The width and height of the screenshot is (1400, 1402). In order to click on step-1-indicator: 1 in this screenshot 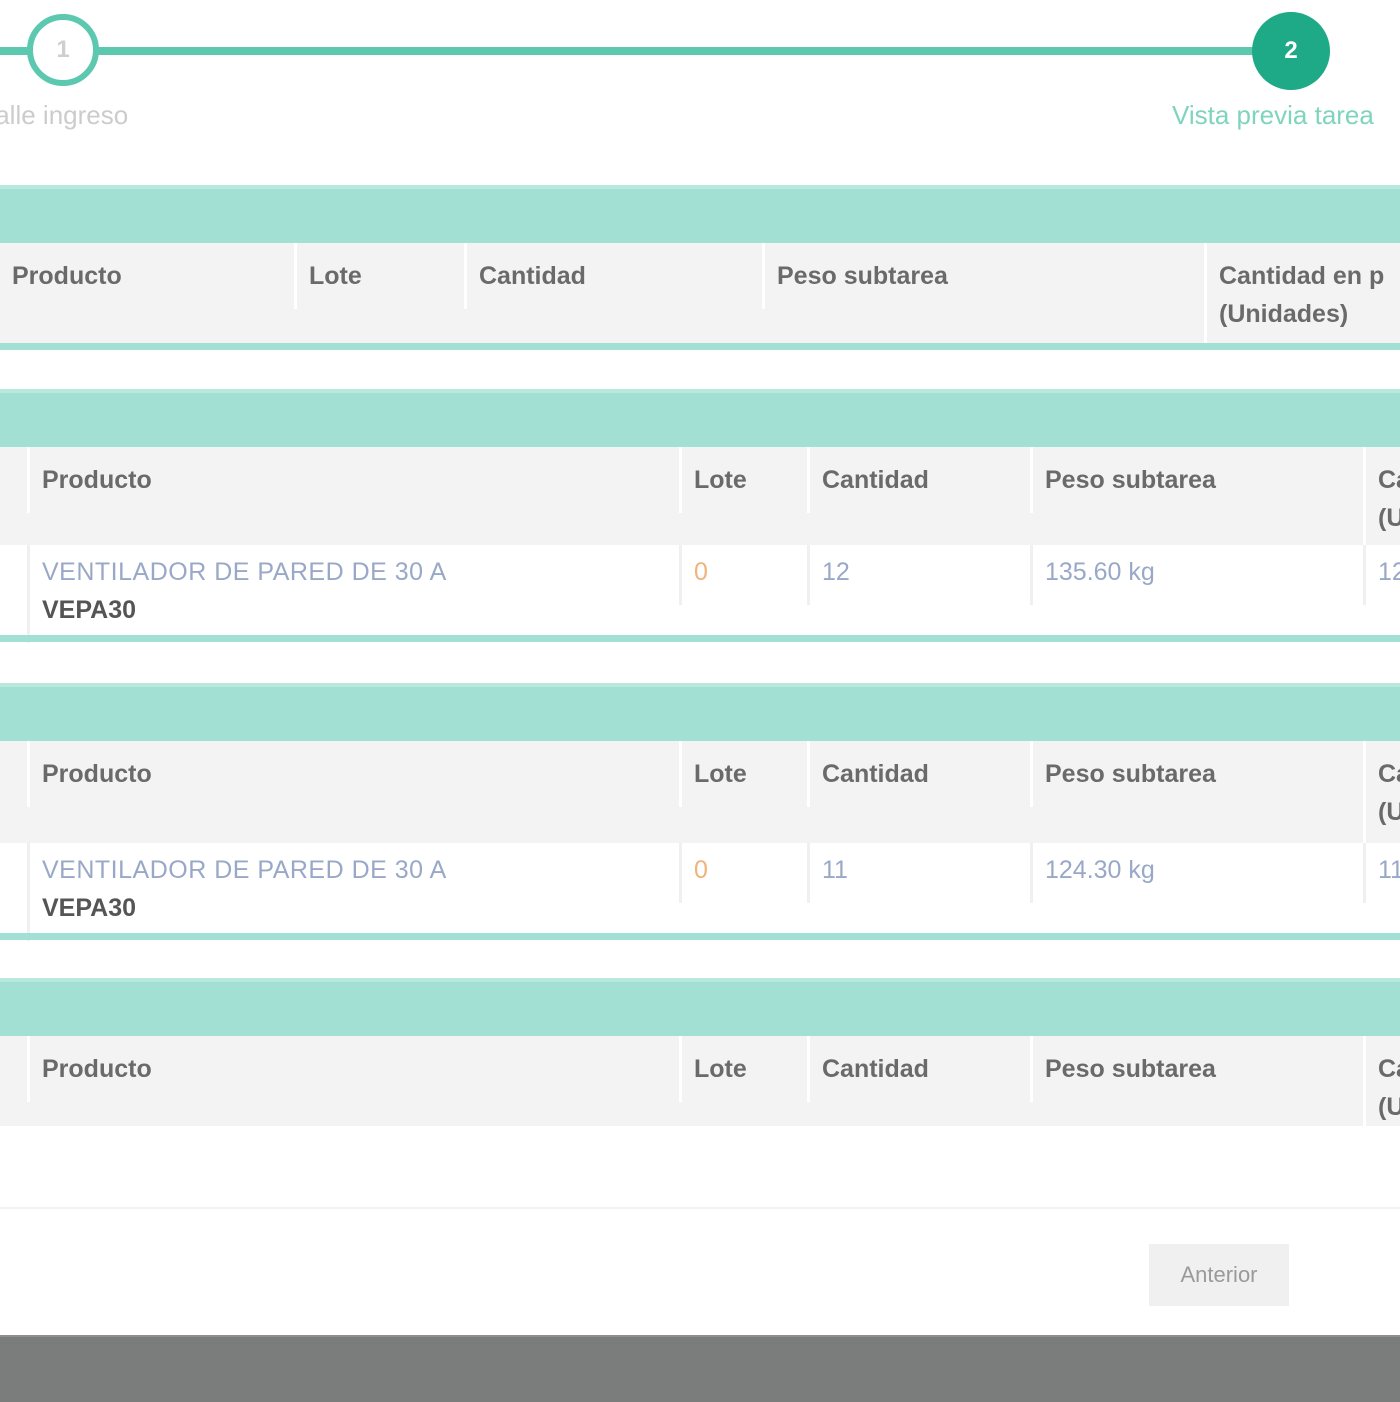, I will do `click(63, 50)`.